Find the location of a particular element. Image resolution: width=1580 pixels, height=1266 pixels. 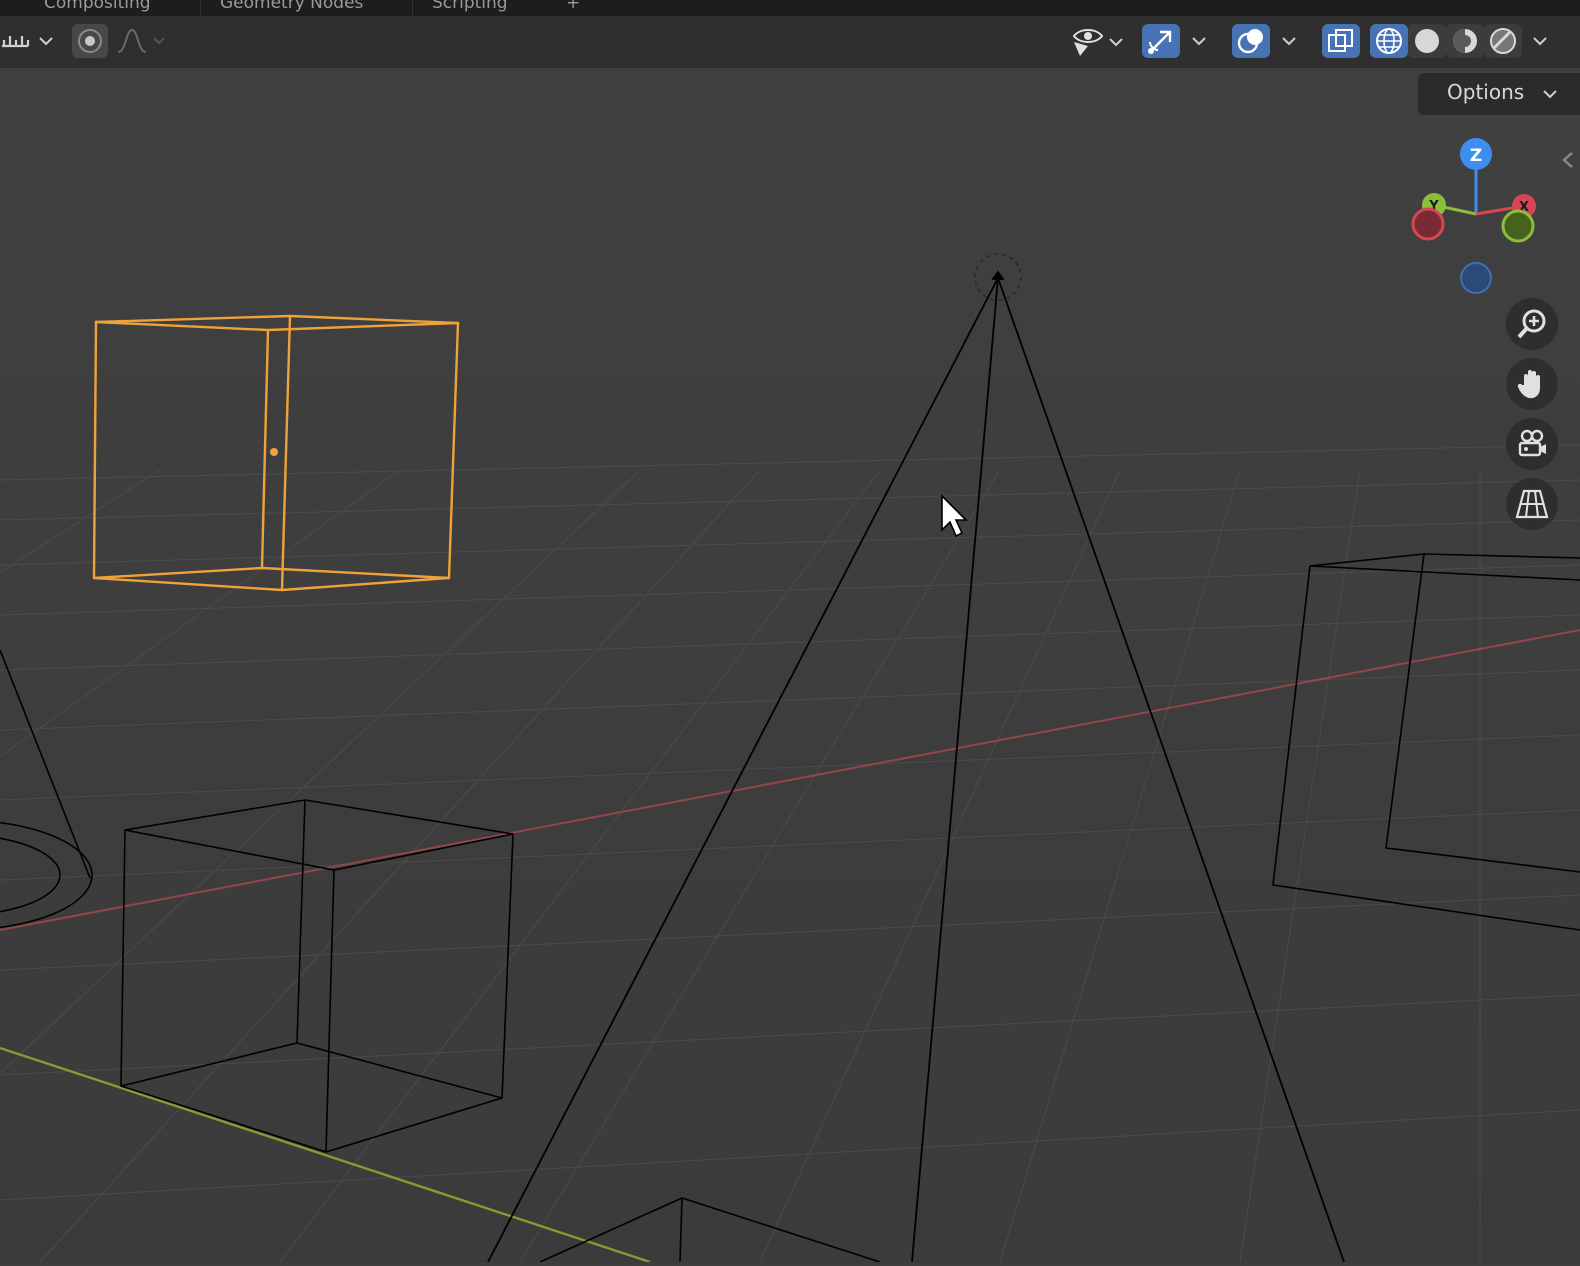

falloff-curve-icon is located at coordinates (141, 40).